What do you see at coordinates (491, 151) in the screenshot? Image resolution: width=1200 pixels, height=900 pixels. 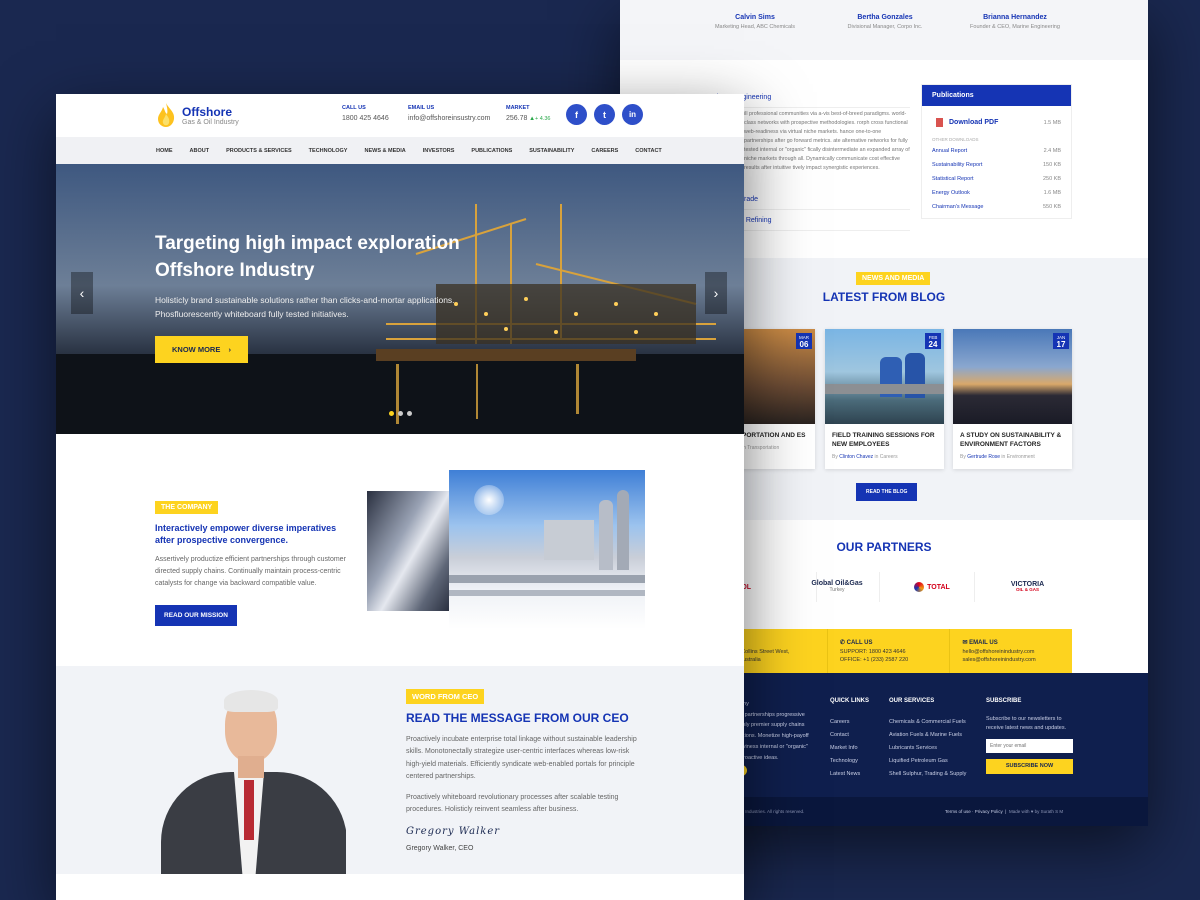 I see `nav-item: PUBLICATIONS` at bounding box center [491, 151].